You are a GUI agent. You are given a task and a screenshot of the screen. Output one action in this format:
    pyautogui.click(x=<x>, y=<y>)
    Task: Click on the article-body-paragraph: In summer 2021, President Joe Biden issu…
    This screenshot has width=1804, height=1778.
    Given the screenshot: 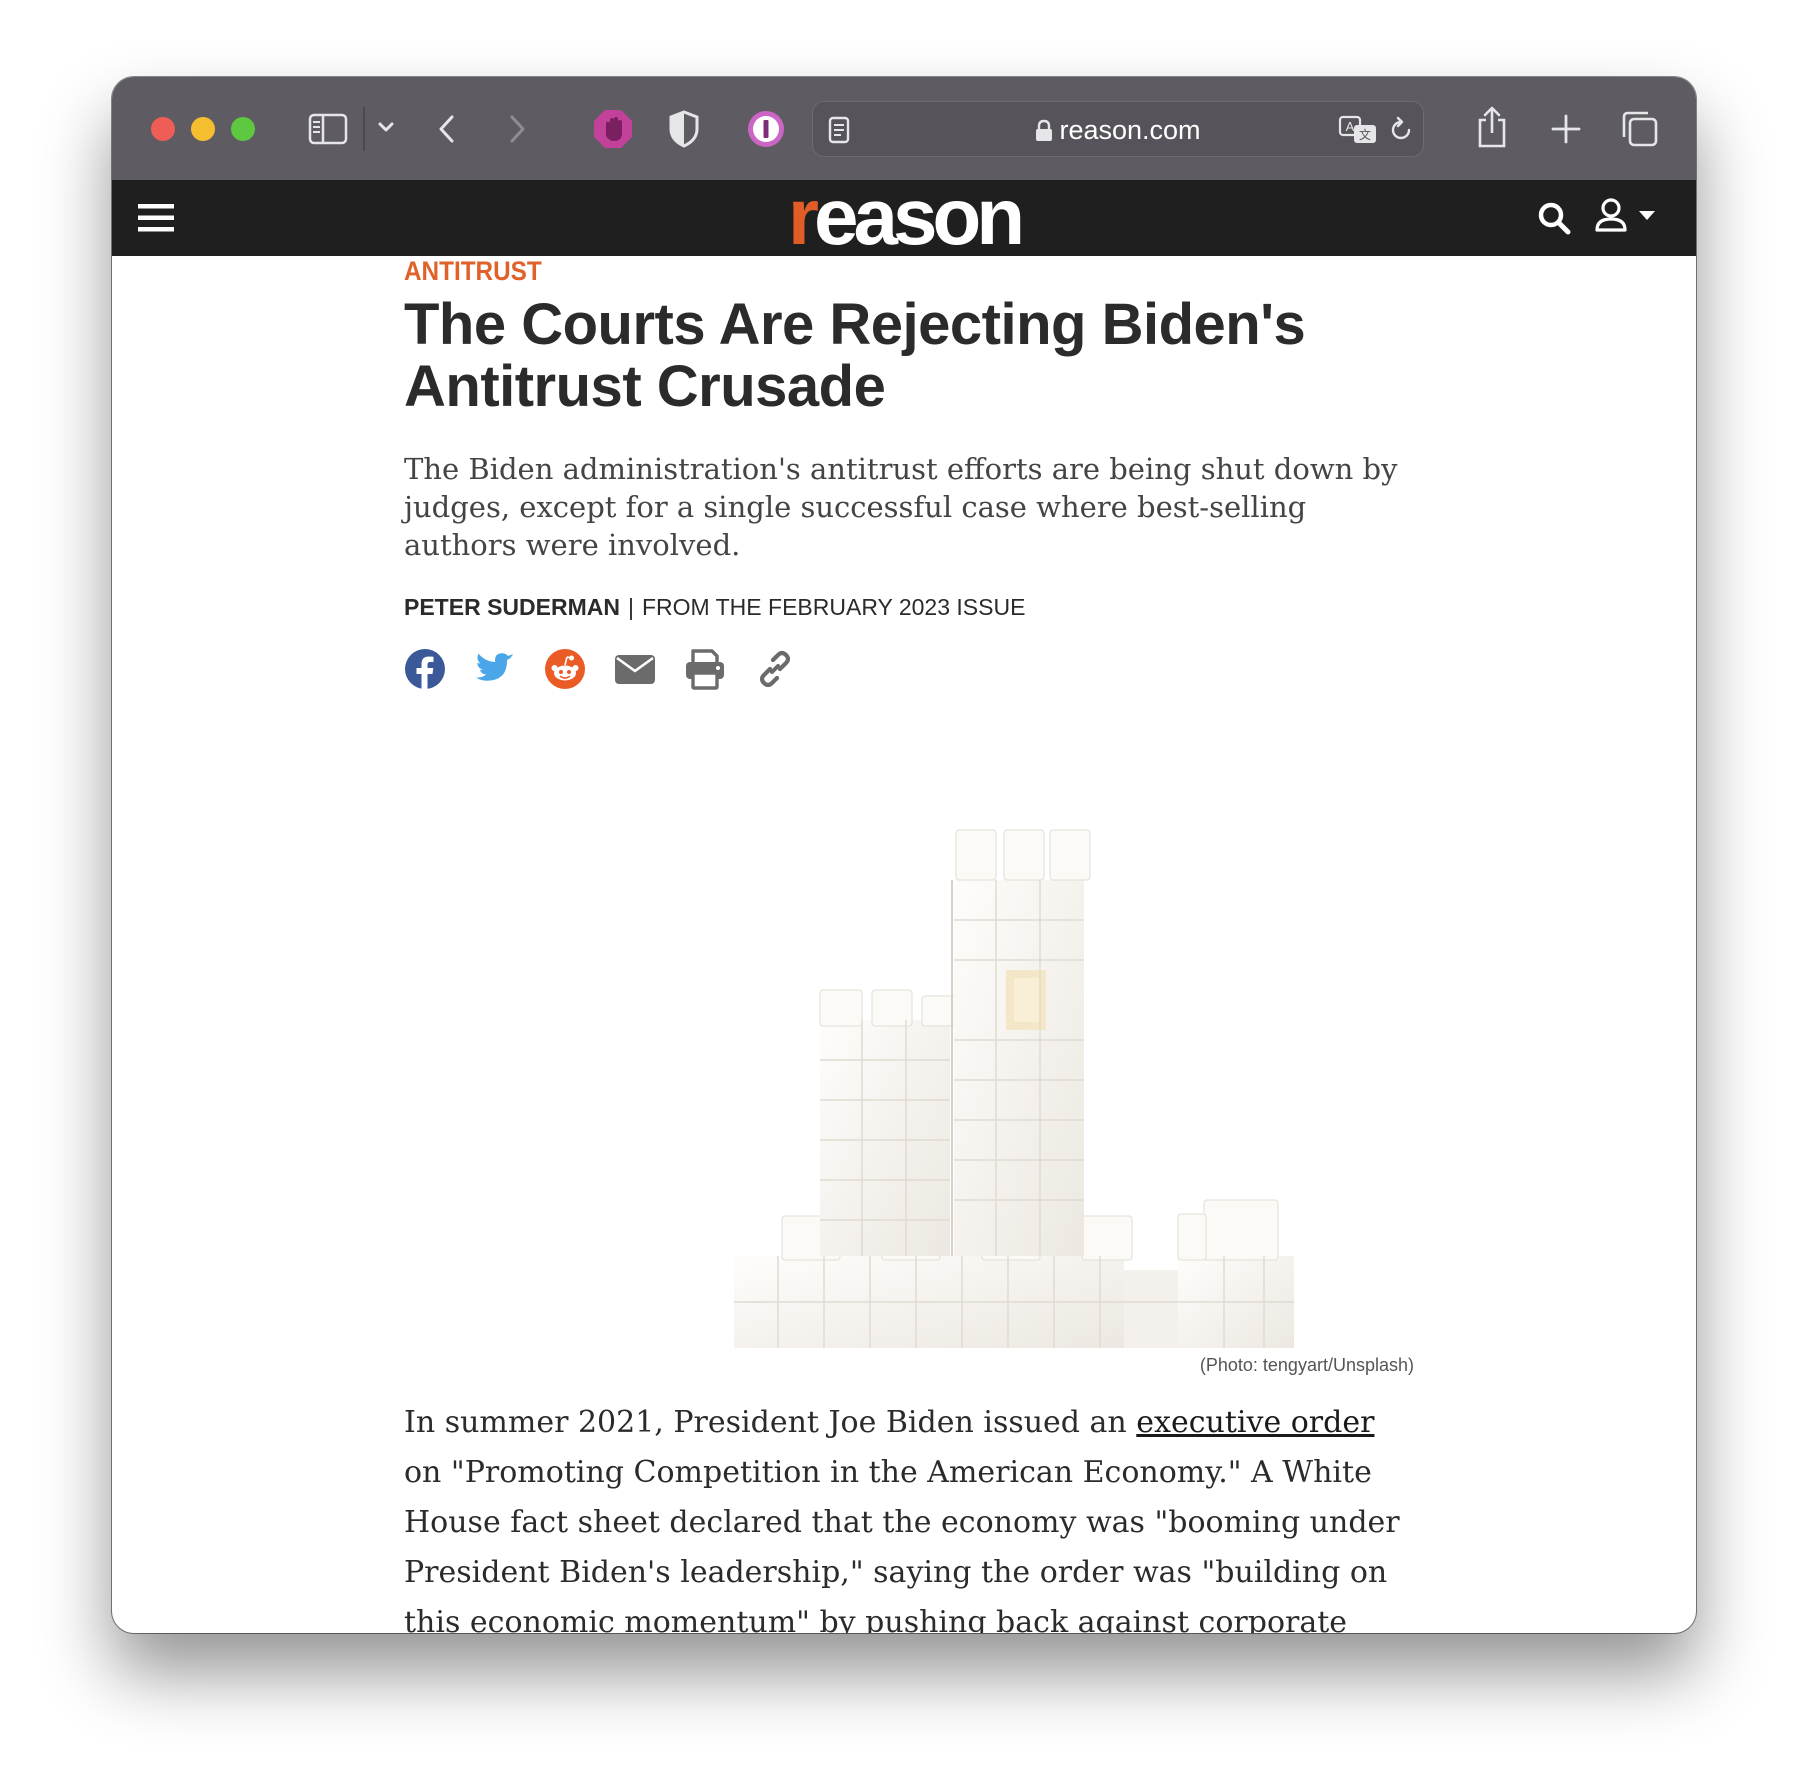 What is the action you would take?
    pyautogui.click(x=909, y=1515)
    